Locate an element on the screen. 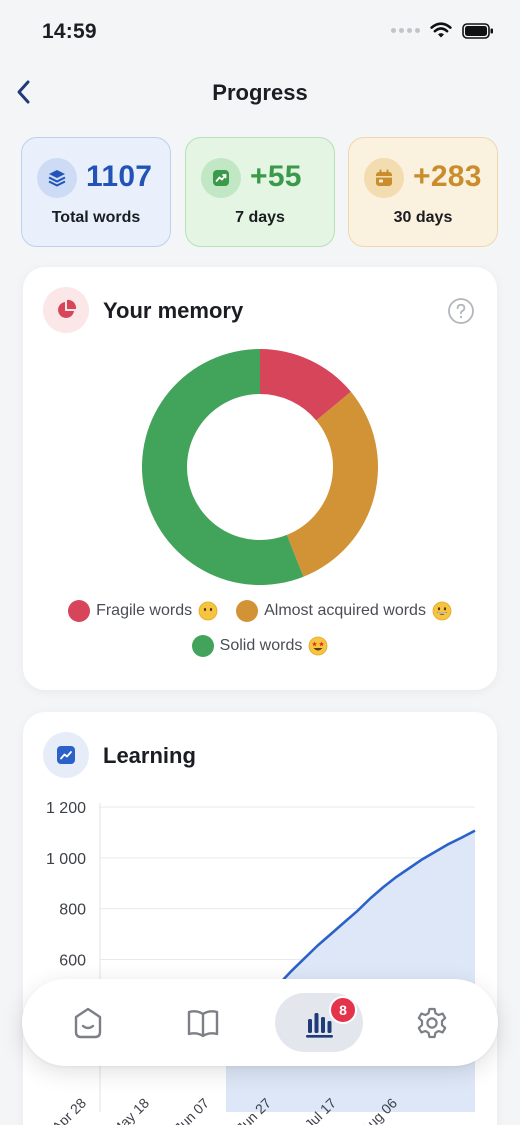  neutral-face-icon is located at coordinates (208, 611).